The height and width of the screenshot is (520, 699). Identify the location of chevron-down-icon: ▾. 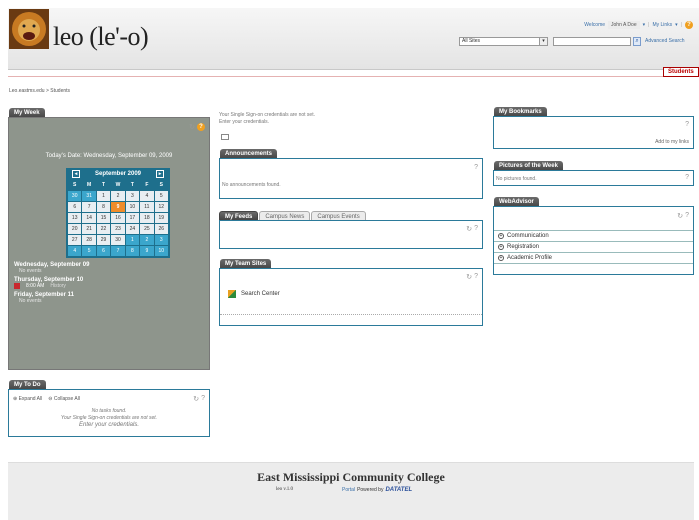
(543, 41).